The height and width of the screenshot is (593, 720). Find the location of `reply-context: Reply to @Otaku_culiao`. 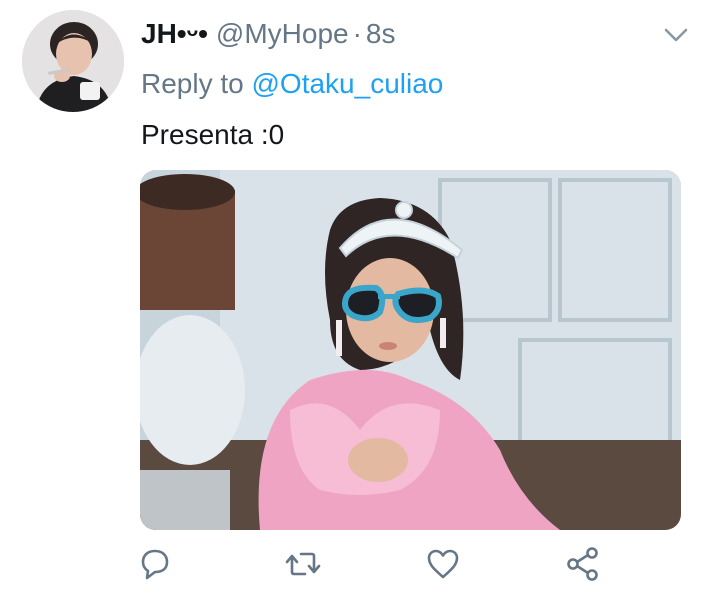

reply-context: Reply to @Otaku_culiao is located at coordinates (292, 84).